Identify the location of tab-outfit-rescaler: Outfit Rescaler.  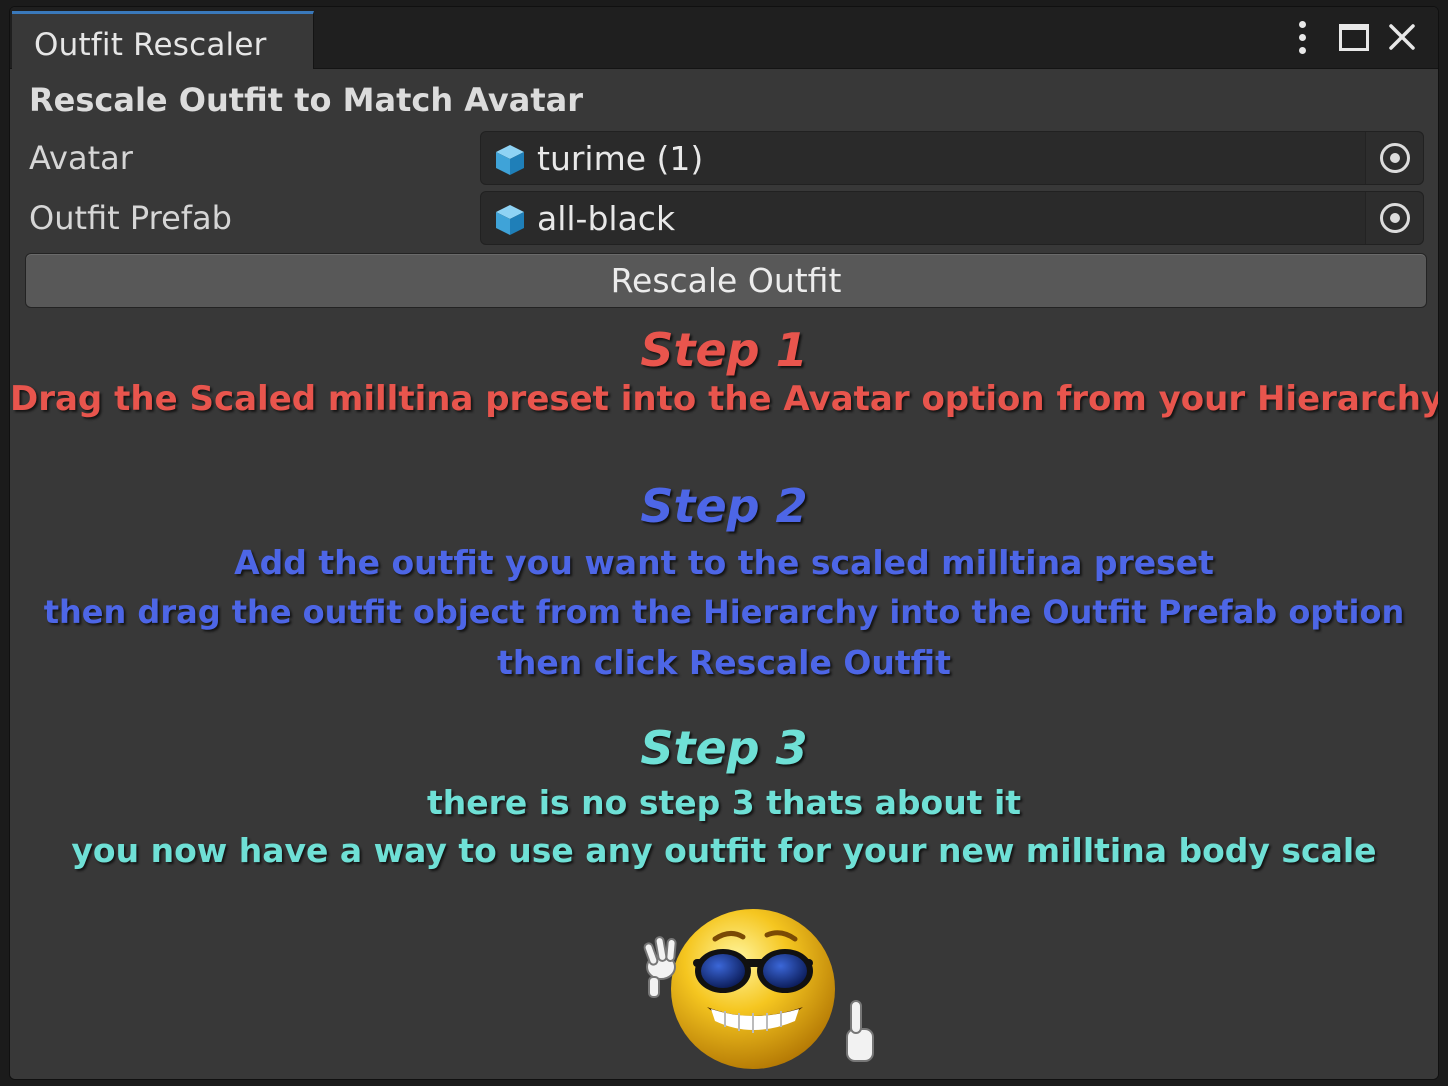
(163, 40).